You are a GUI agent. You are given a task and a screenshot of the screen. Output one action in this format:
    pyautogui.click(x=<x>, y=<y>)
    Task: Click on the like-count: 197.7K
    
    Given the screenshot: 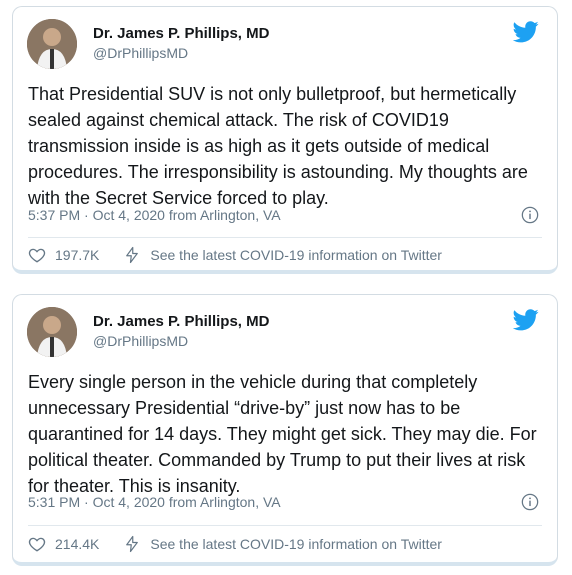 What is the action you would take?
    pyautogui.click(x=77, y=255)
    